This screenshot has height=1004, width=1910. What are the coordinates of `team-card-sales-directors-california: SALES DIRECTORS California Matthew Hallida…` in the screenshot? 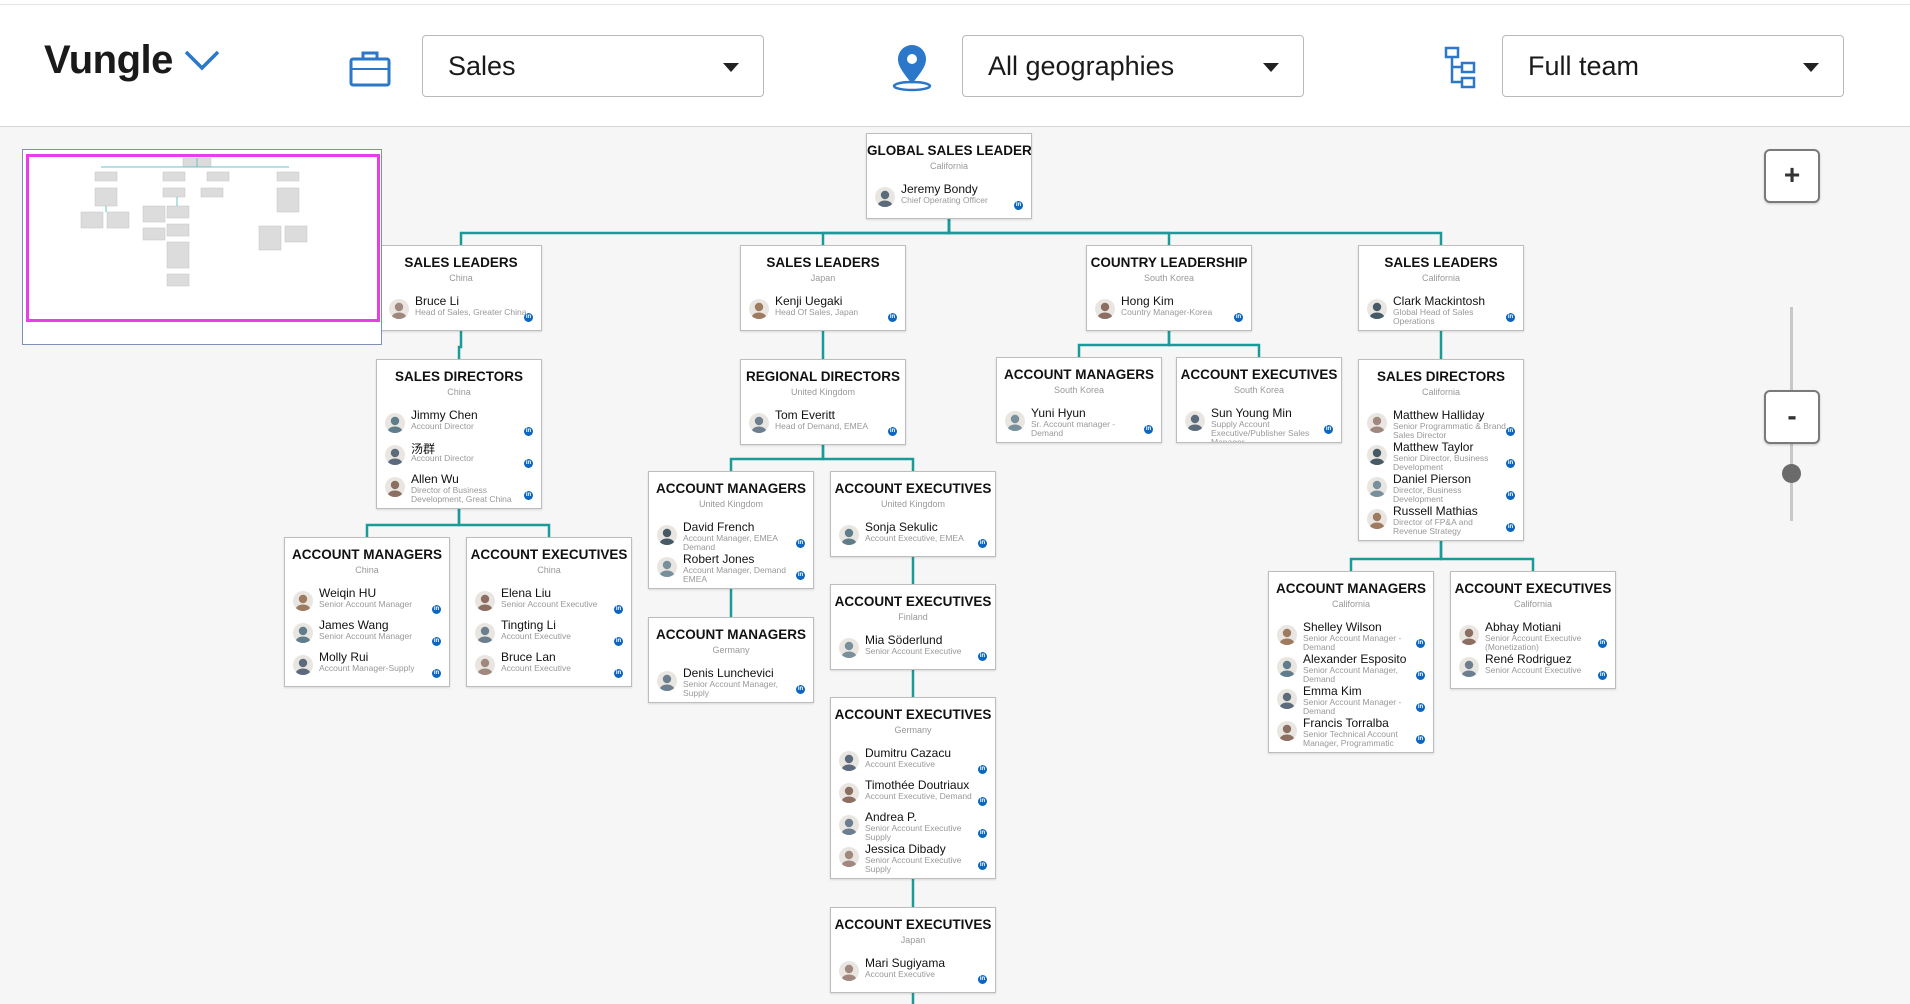 It's located at (1441, 450).